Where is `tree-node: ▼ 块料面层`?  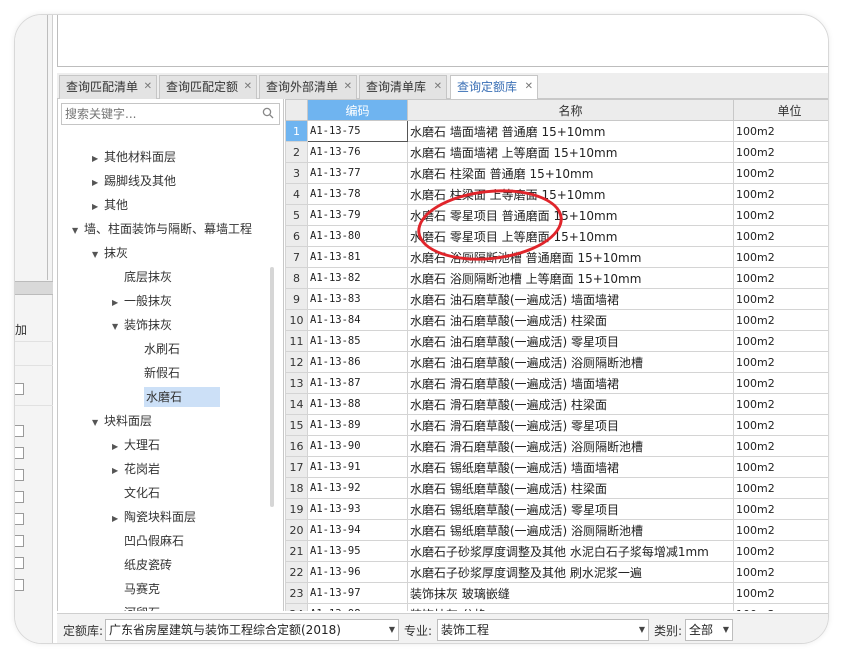
tree-node: ▼ 块料面层 is located at coordinates (122, 421).